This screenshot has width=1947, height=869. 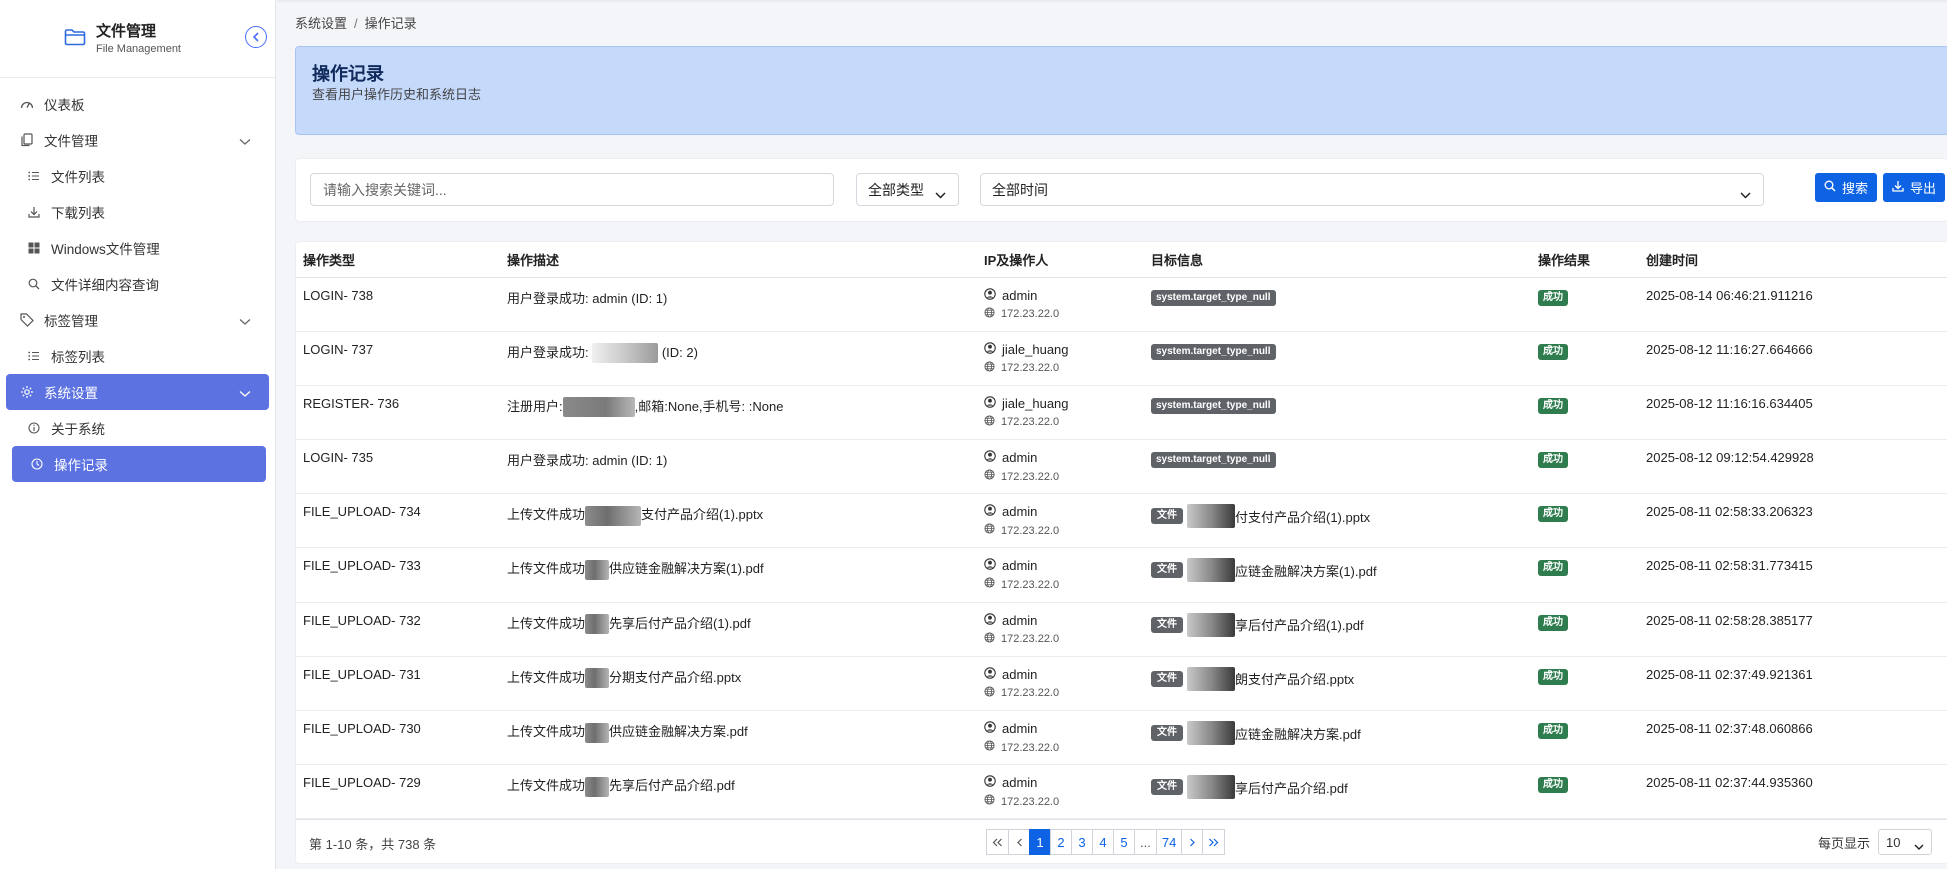 I want to click on sidebar-item-file-management: 文件管理, so click(x=137, y=140).